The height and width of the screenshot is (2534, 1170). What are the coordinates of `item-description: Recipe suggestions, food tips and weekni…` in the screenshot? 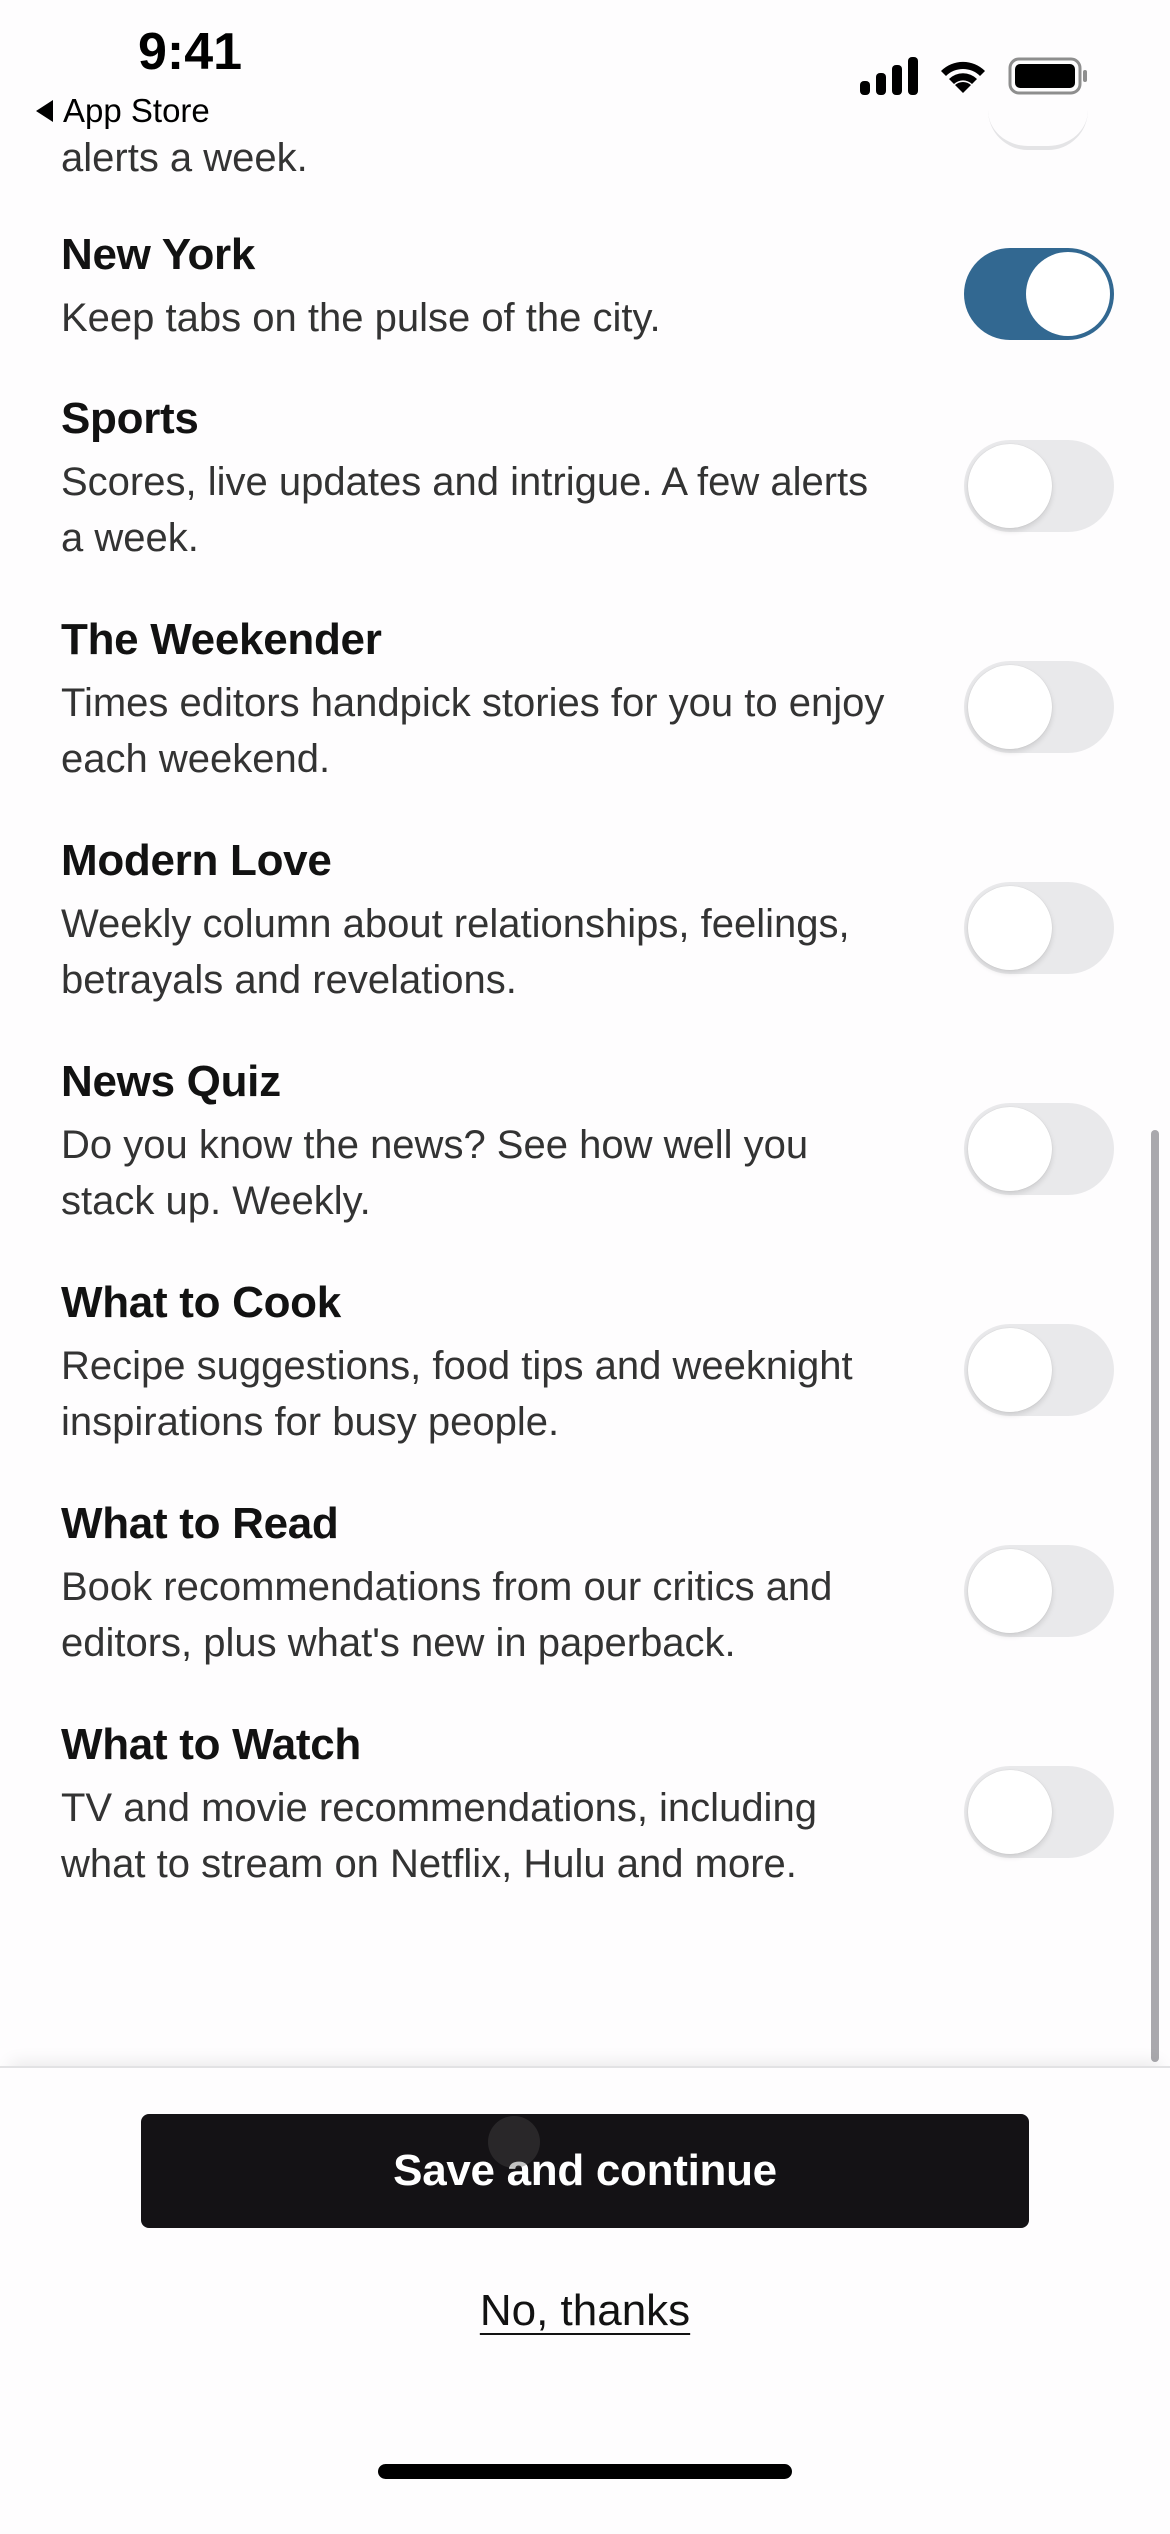 It's located at (457, 1394).